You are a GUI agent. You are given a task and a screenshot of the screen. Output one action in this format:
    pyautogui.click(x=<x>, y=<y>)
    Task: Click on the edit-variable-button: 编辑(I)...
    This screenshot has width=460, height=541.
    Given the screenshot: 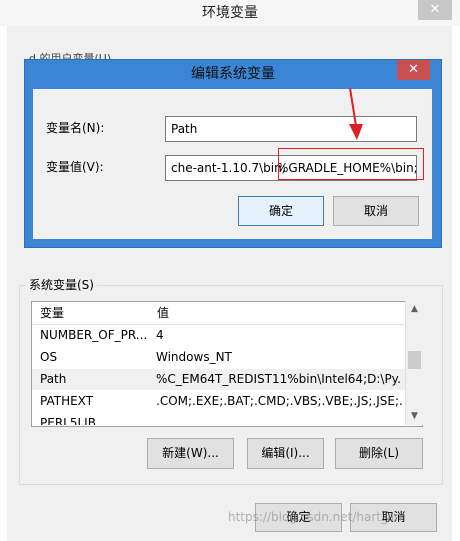 What is the action you would take?
    pyautogui.click(x=285, y=453)
    